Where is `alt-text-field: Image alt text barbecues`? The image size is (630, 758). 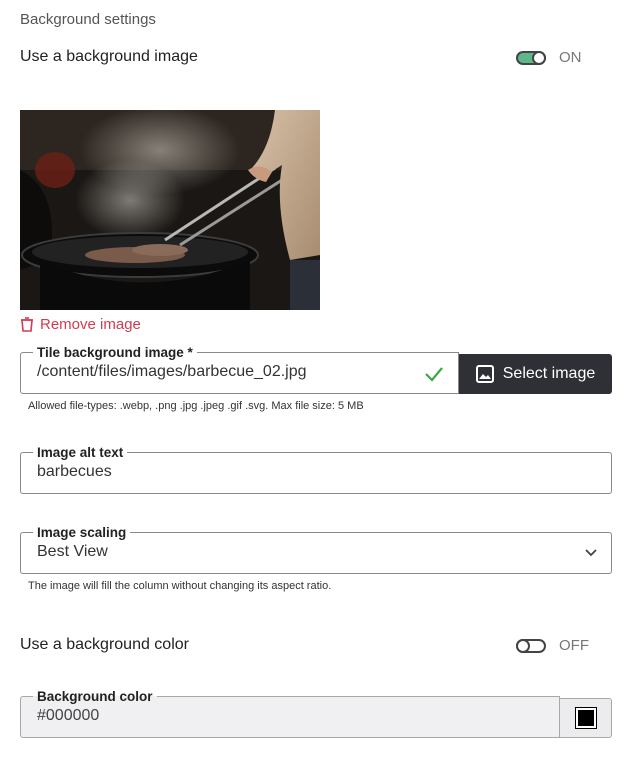 alt-text-field: Image alt text barbecues is located at coordinates (316, 469).